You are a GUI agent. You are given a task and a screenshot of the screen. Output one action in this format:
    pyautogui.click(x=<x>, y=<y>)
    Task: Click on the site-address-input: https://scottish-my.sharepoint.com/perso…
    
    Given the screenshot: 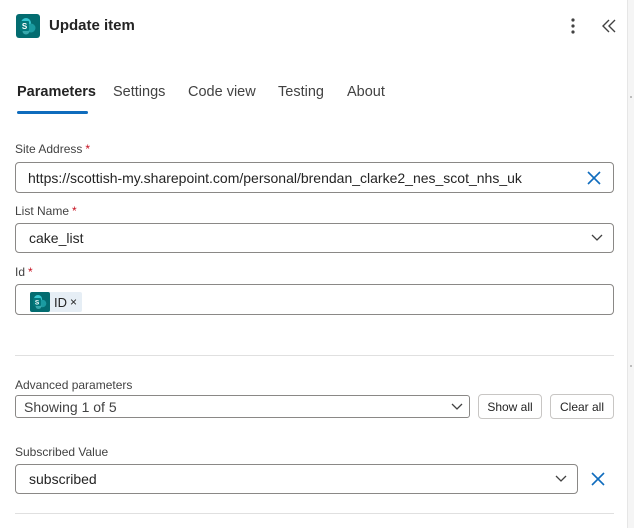 What is the action you would take?
    pyautogui.click(x=314, y=177)
    